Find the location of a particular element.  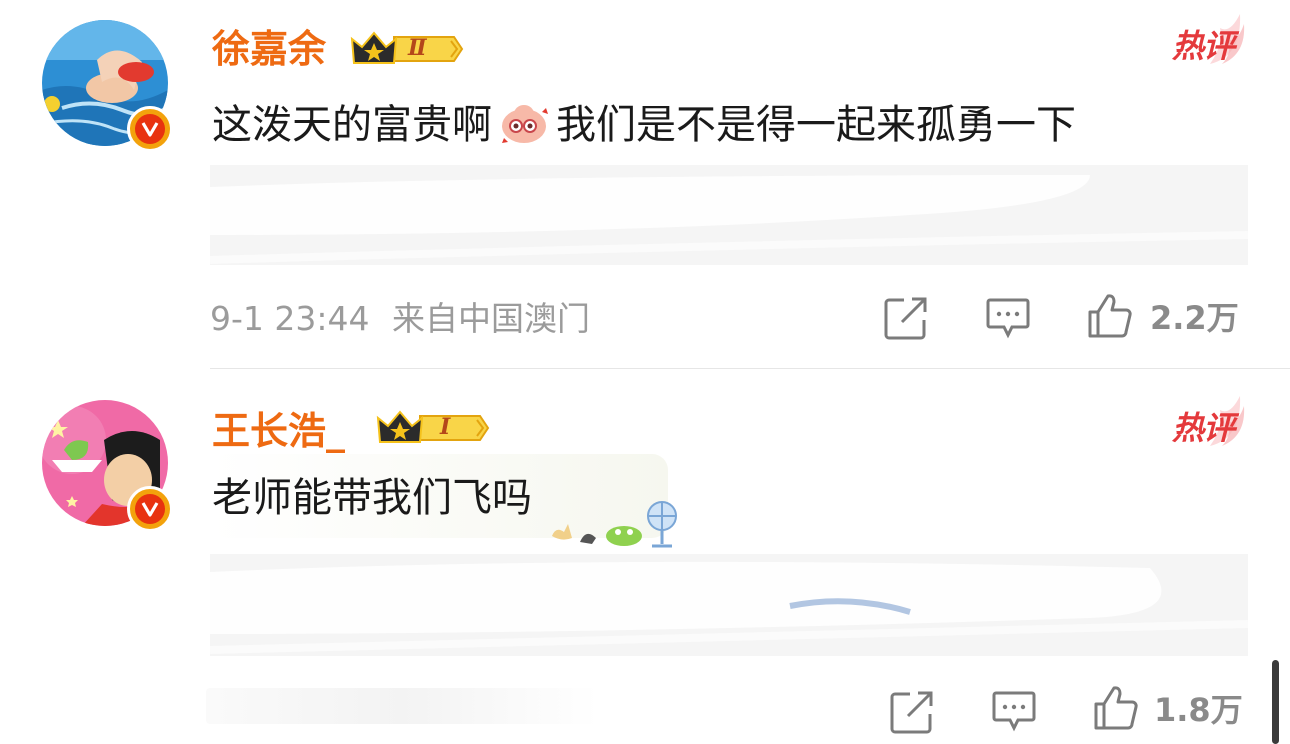

username: 徐嘉余 is located at coordinates (269, 49).